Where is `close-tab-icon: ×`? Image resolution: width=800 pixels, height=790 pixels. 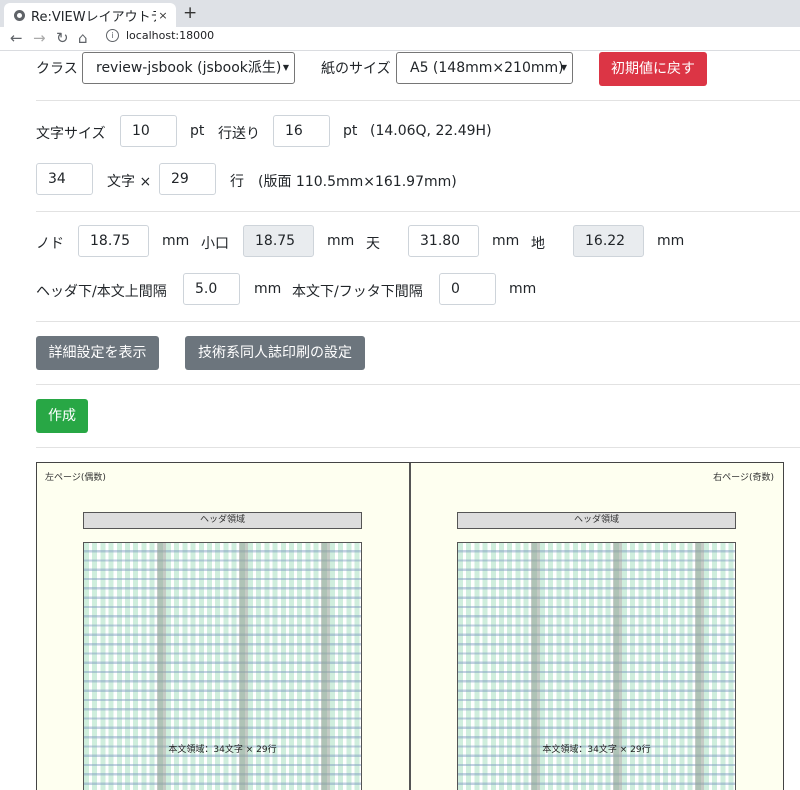 close-tab-icon: × is located at coordinates (163, 15).